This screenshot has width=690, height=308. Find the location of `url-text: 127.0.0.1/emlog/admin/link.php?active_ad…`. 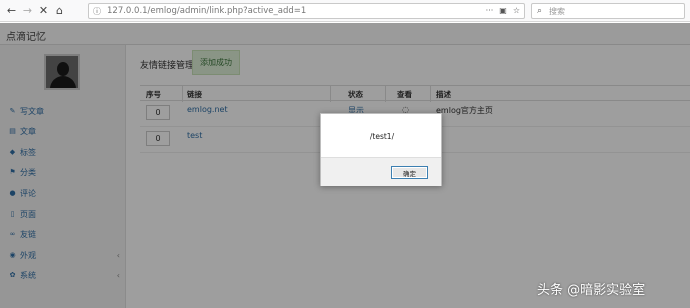

url-text: 127.0.0.1/emlog/admin/link.php?active_ad… is located at coordinates (206, 11).